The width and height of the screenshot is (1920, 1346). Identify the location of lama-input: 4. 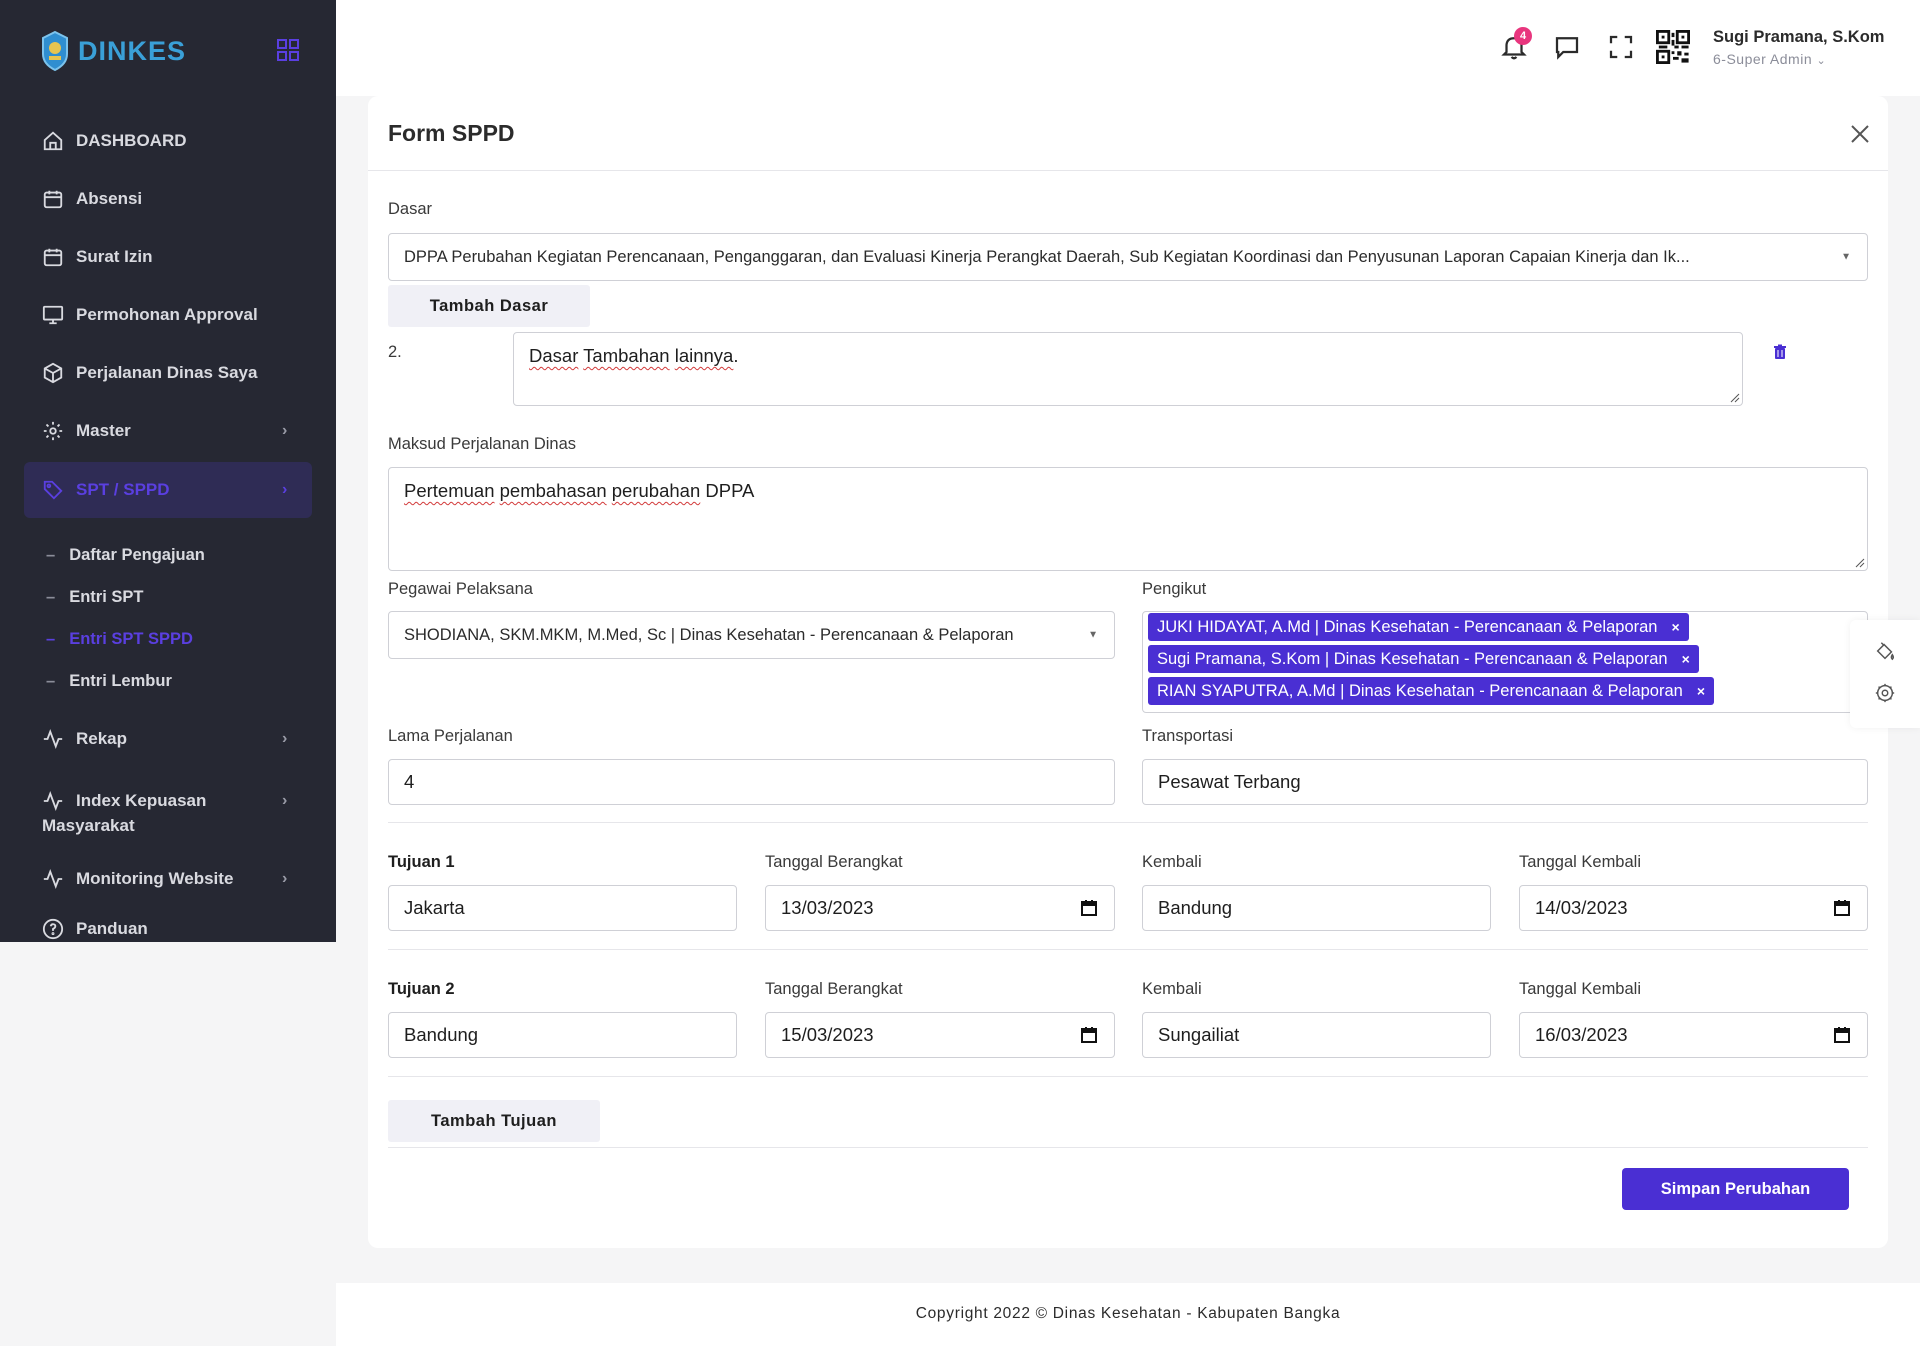
(751, 782).